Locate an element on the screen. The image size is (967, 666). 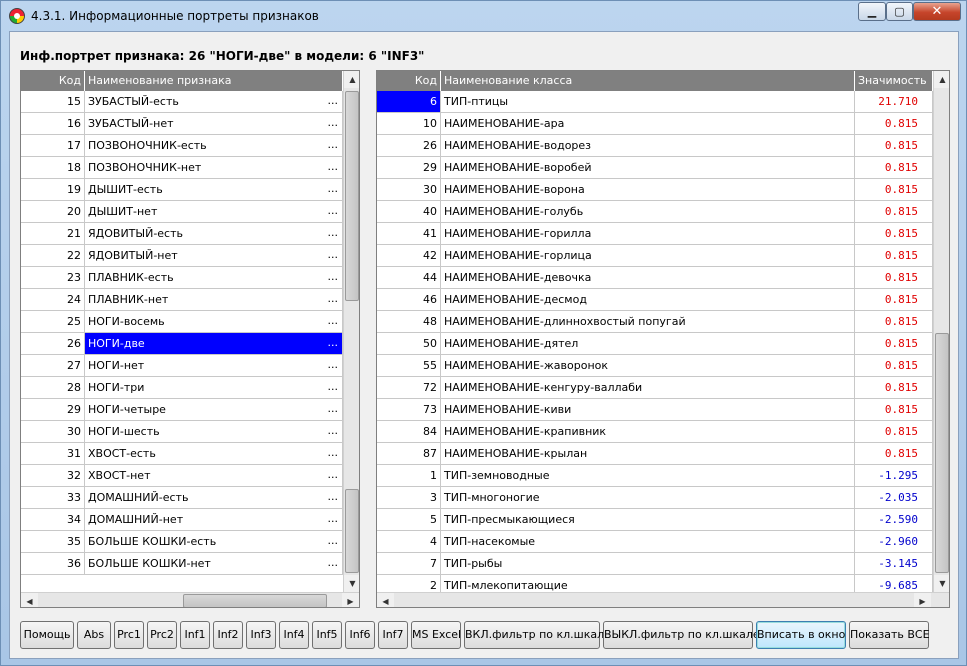
table-row: 10 НАИМЕНОВАНИЕ-ара 0.815 is located at coordinates (655, 124).